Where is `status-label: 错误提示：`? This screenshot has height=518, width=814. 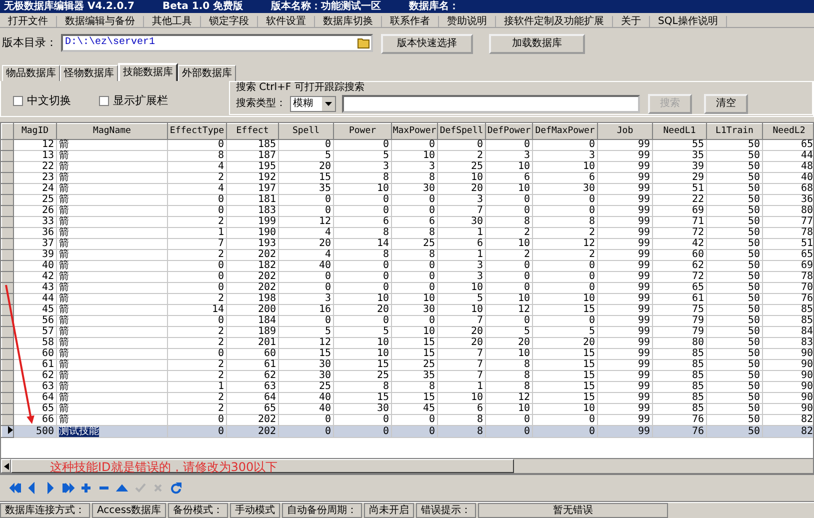 status-label: 错误提示： is located at coordinates (446, 510).